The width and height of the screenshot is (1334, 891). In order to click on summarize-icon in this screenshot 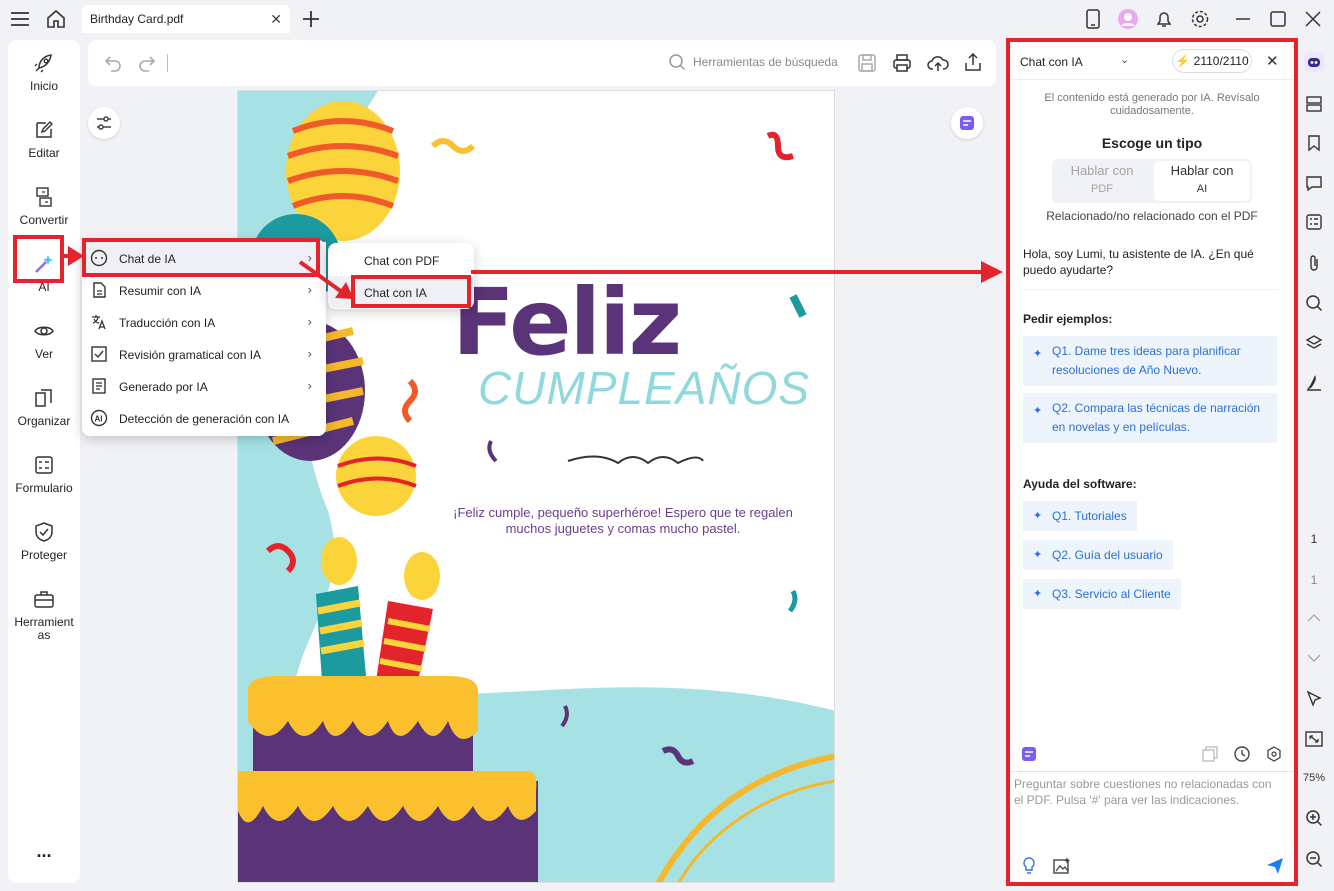, I will do `click(99, 290)`.